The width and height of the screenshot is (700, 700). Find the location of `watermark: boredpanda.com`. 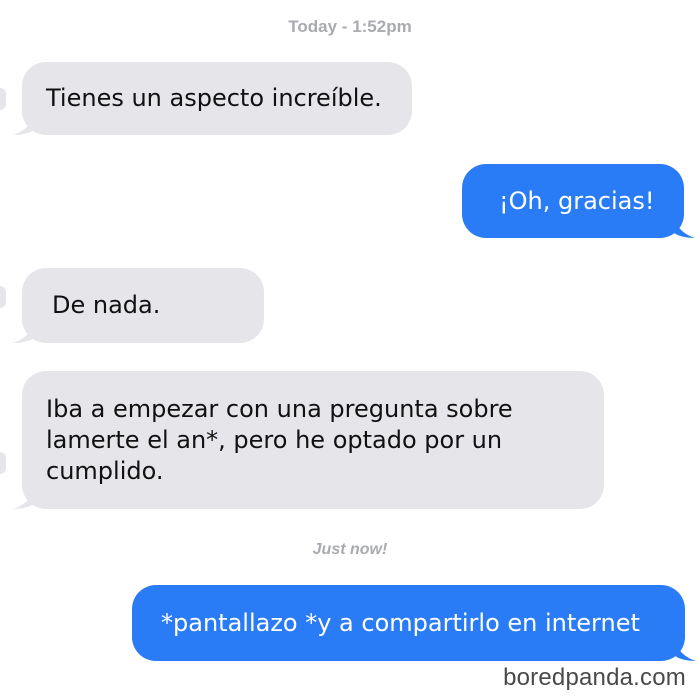

watermark: boredpanda.com is located at coordinates (594, 677).